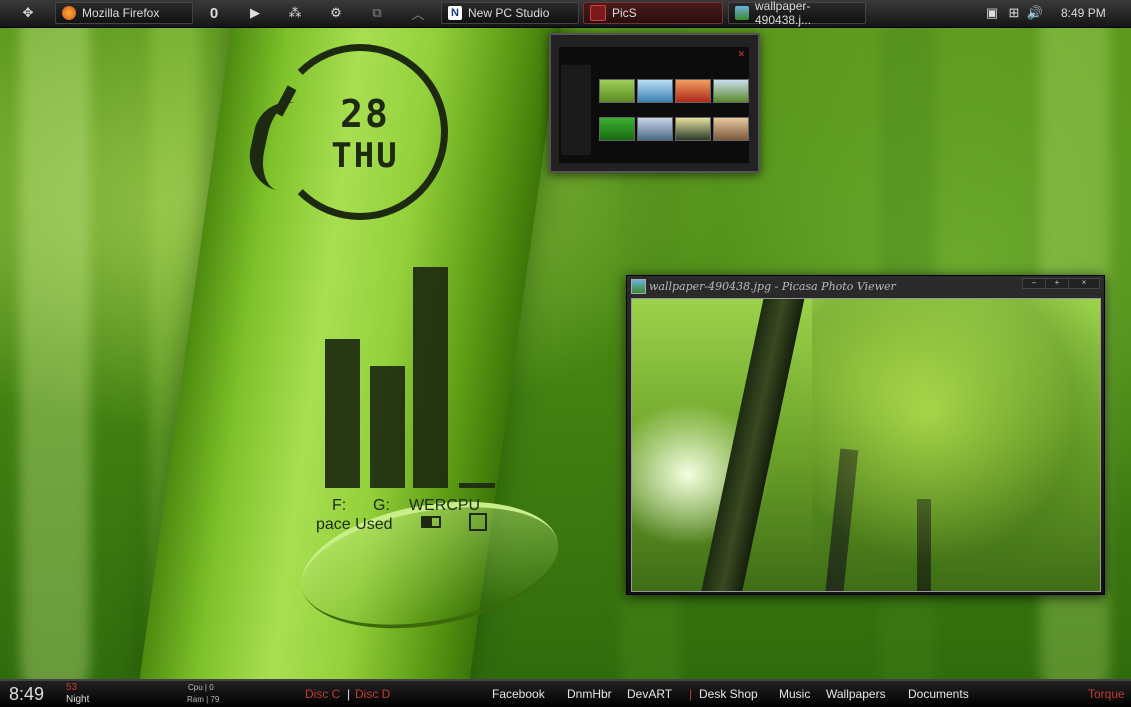  Describe the element at coordinates (1014, 13) in the screenshot. I see `tray-display-icon: ⊞` at that location.